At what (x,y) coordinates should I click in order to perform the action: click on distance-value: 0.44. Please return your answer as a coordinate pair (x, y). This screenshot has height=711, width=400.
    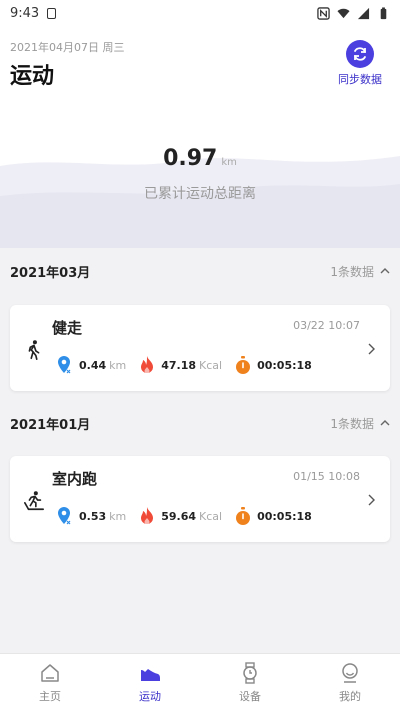
    Looking at the image, I should click on (93, 365).